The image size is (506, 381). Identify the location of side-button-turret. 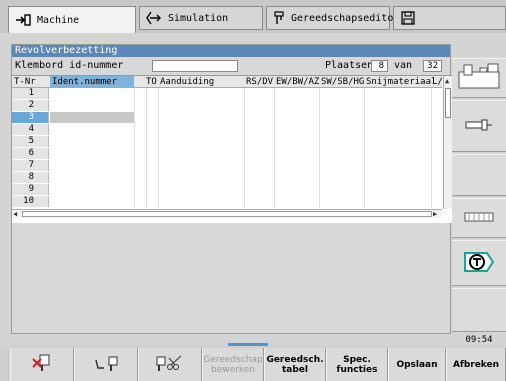
(479, 78).